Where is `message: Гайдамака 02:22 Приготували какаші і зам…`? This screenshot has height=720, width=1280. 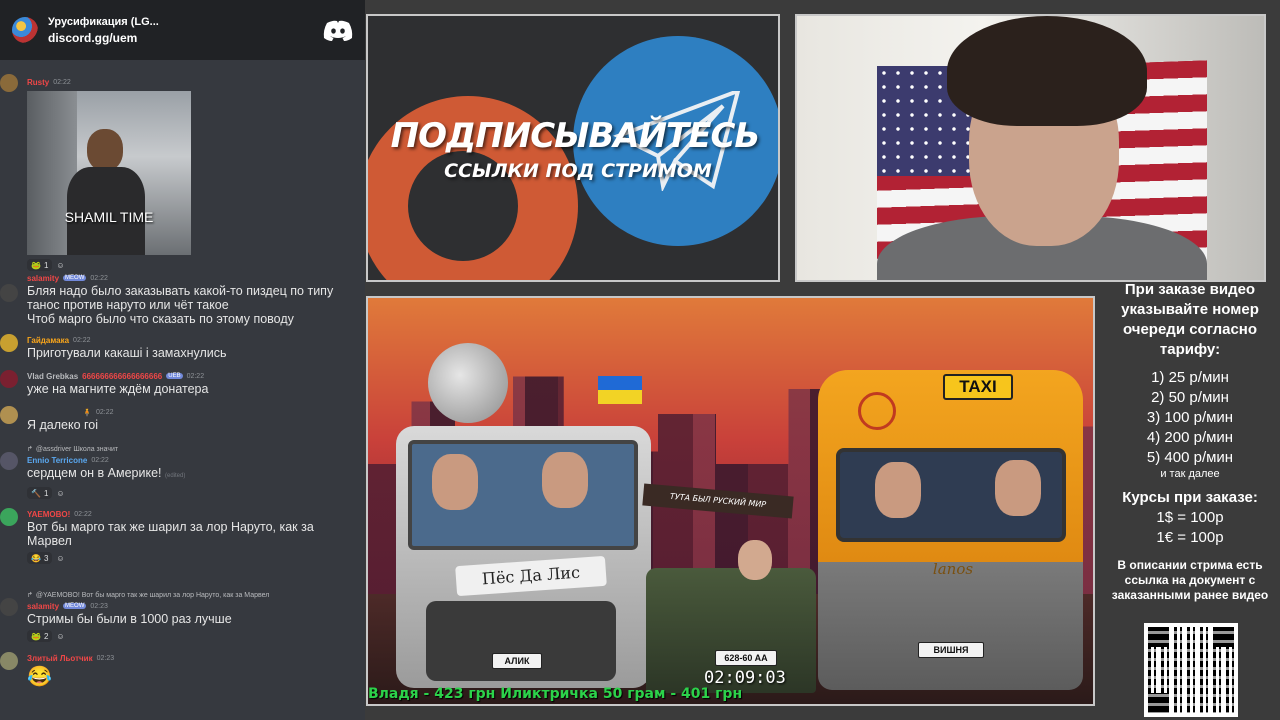 message: Гайдамака 02:22 Приготували какаші і зам… is located at coordinates (182, 350).